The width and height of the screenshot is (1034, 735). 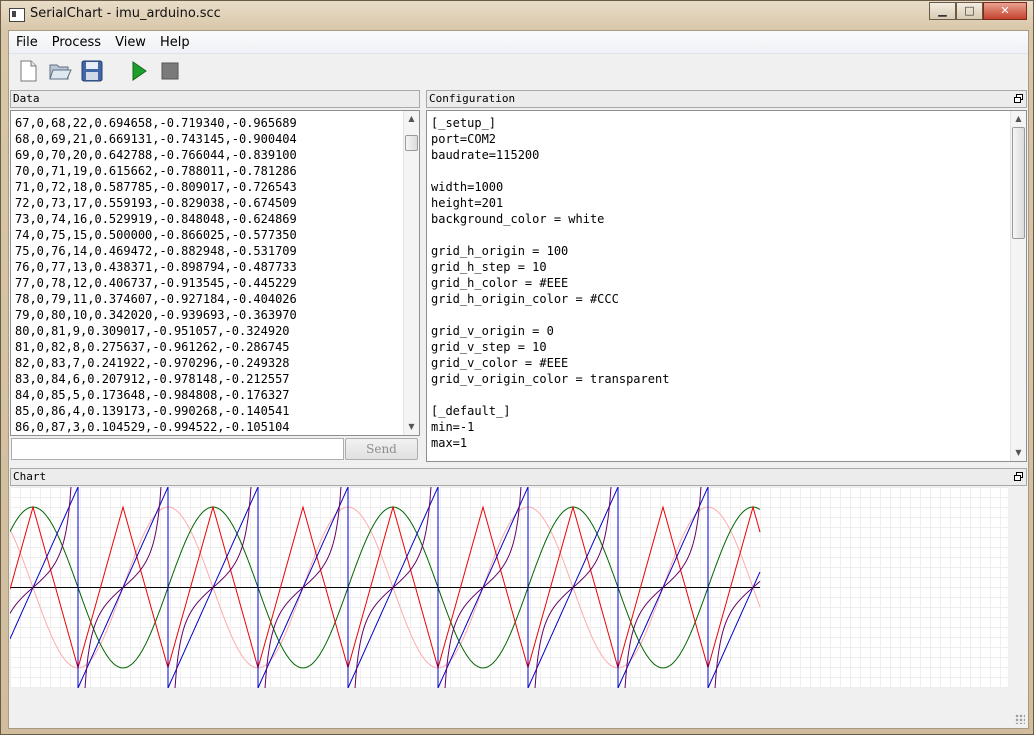 I want to click on menu-help: Help, so click(x=175, y=42).